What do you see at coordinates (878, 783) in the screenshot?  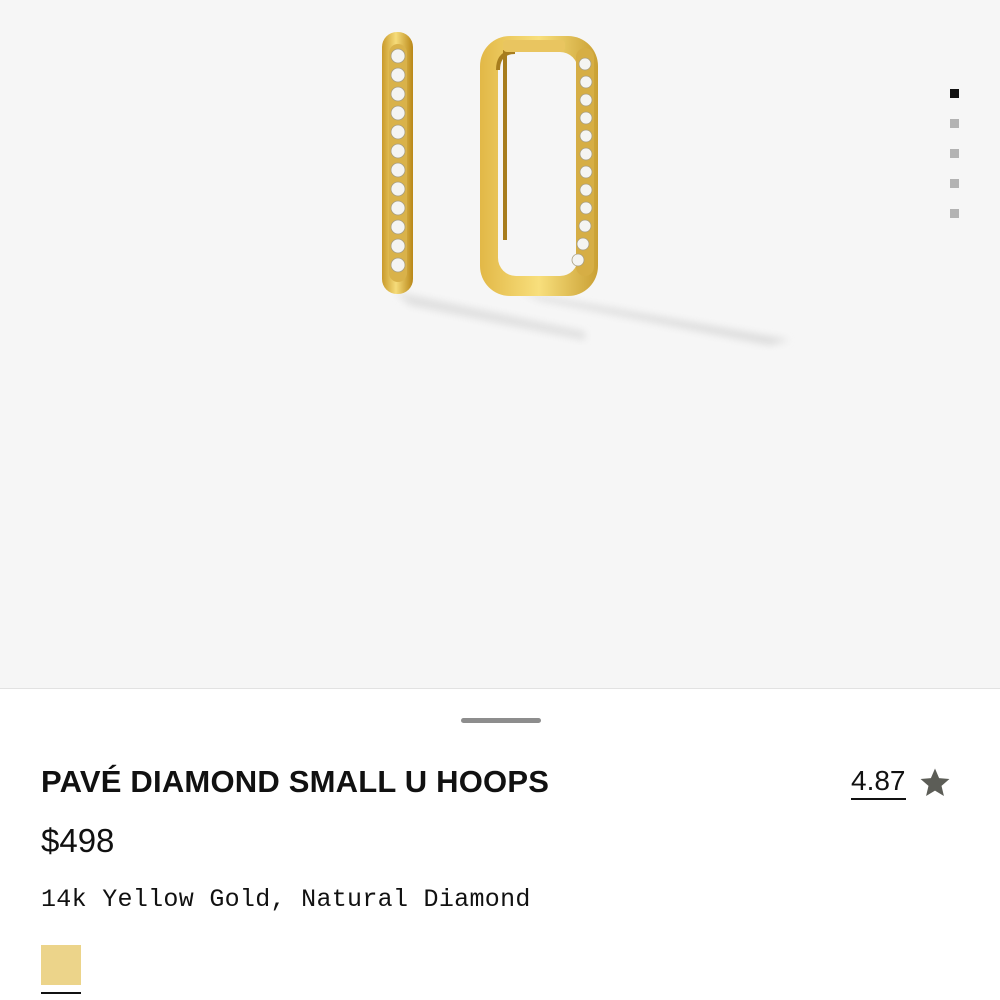 I see `rating-value: 4.87` at bounding box center [878, 783].